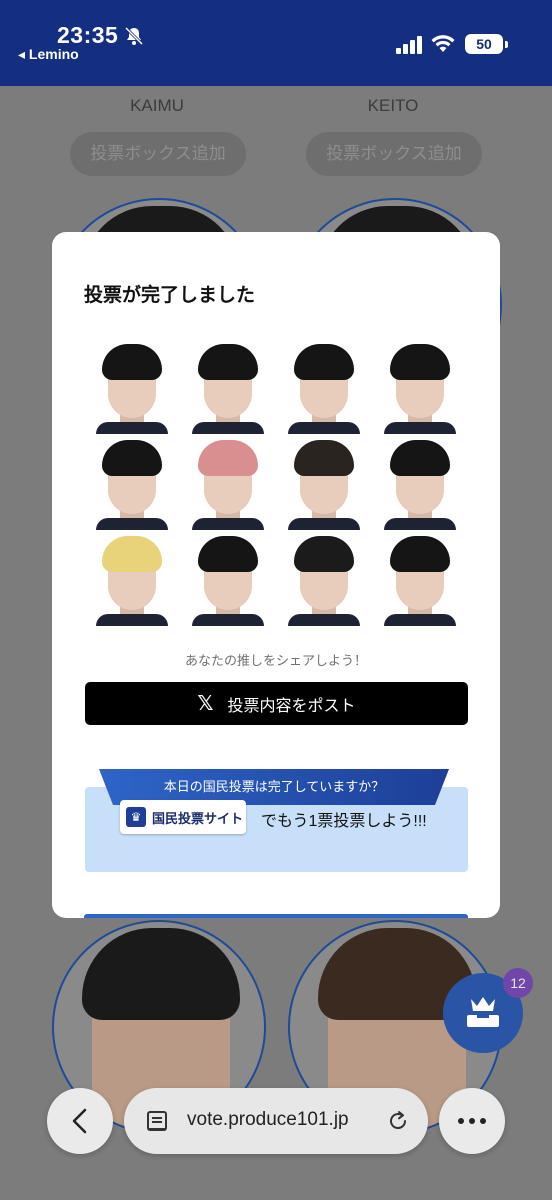 The height and width of the screenshot is (1200, 552). I want to click on crown-ballot-icon, so click(483, 1012).